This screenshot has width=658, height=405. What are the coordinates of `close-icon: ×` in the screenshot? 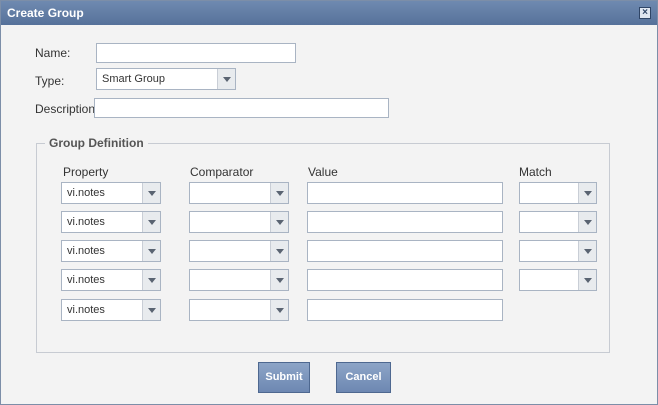 It's located at (645, 13).